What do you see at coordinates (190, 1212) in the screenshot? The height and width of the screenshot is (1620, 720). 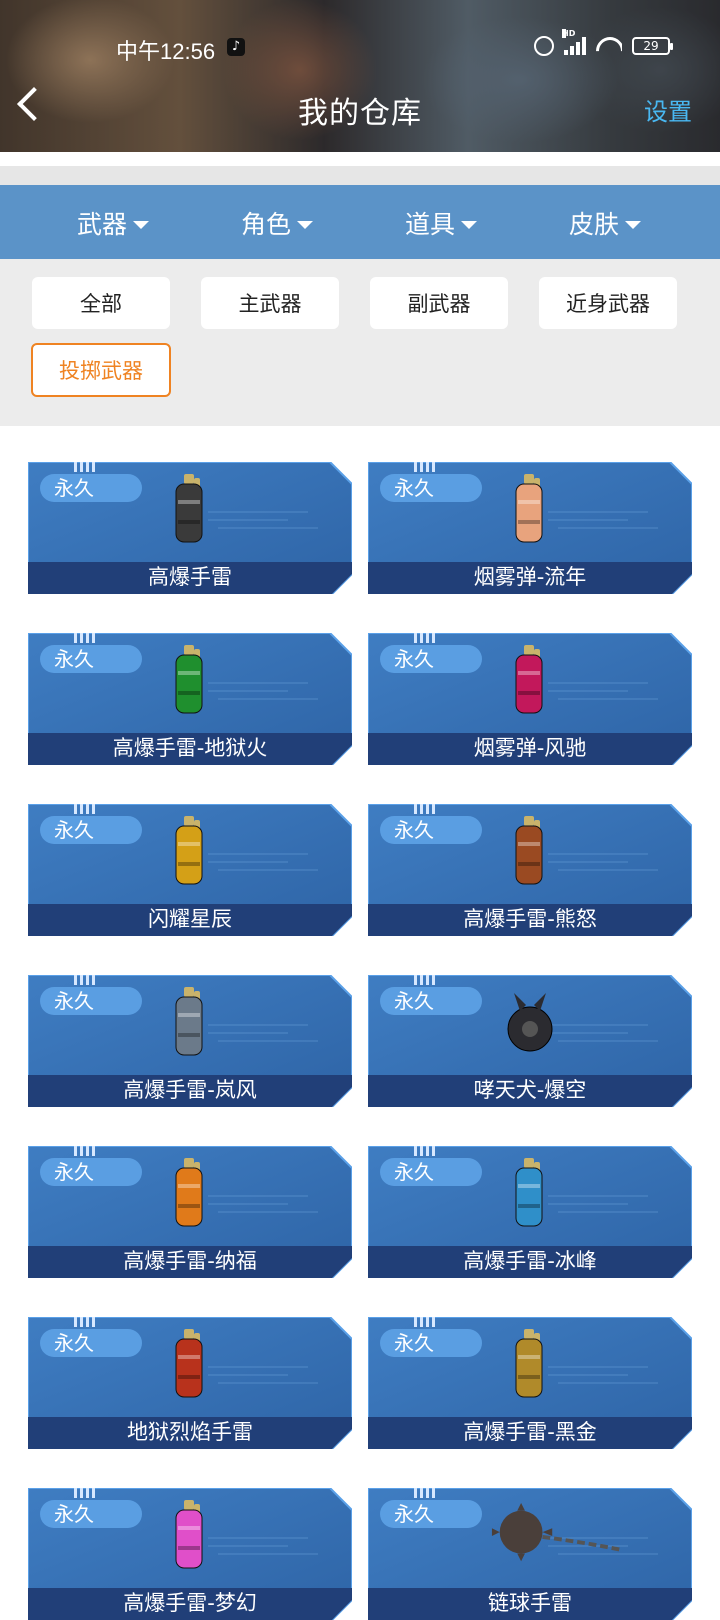 I see `item-card: 永久高爆手雷-纳福` at bounding box center [190, 1212].